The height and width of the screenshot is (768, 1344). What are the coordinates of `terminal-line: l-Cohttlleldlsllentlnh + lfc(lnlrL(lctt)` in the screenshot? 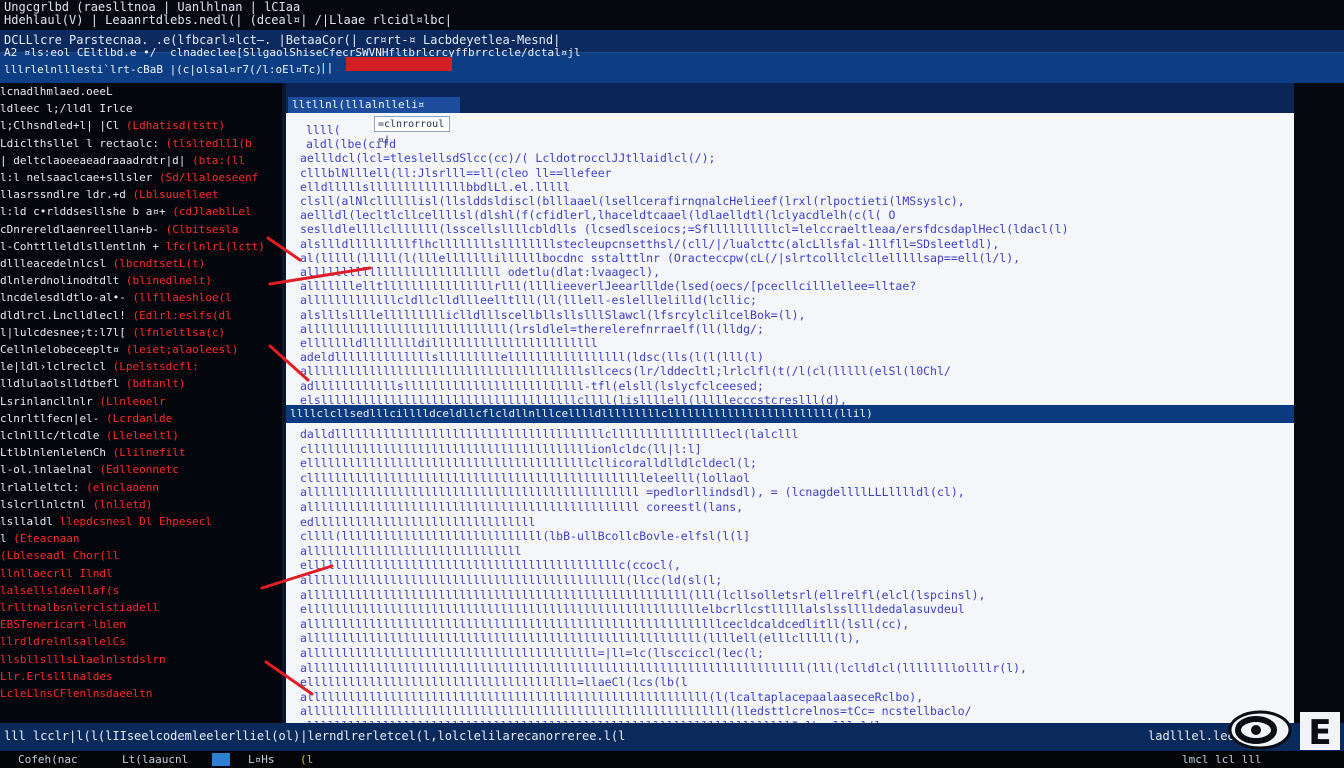 It's located at (132, 246).